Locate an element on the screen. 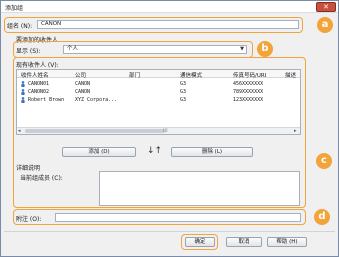 The width and height of the screenshot is (339, 257). footer-divider is located at coordinates (169, 231).